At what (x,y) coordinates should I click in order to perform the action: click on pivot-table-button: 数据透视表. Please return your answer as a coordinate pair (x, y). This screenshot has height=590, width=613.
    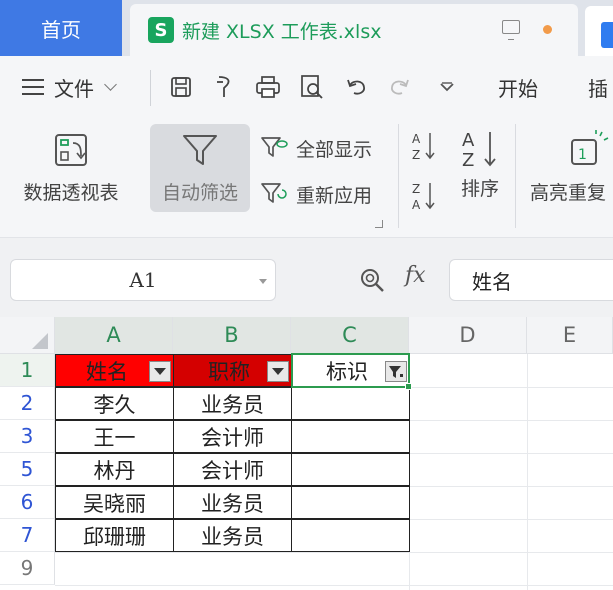
    Looking at the image, I should click on (71, 168).